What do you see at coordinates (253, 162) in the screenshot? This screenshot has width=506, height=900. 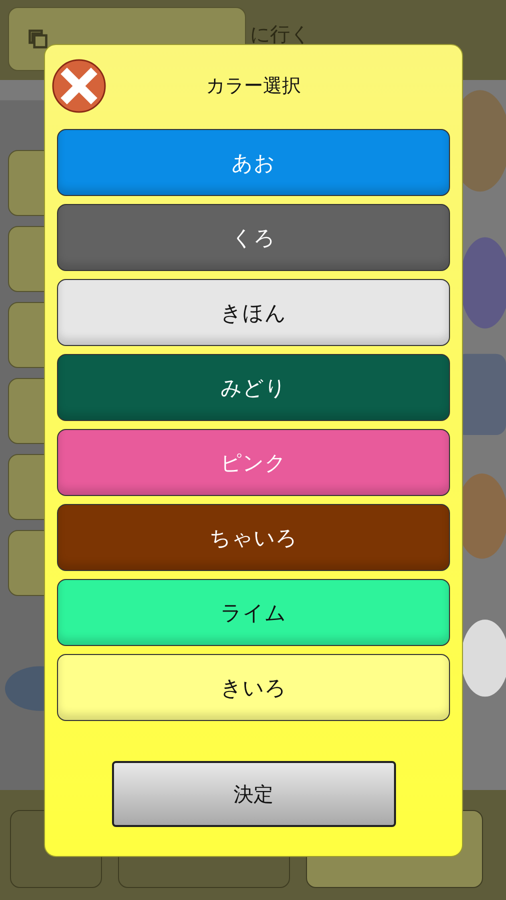 I see `color-option-button: あお` at bounding box center [253, 162].